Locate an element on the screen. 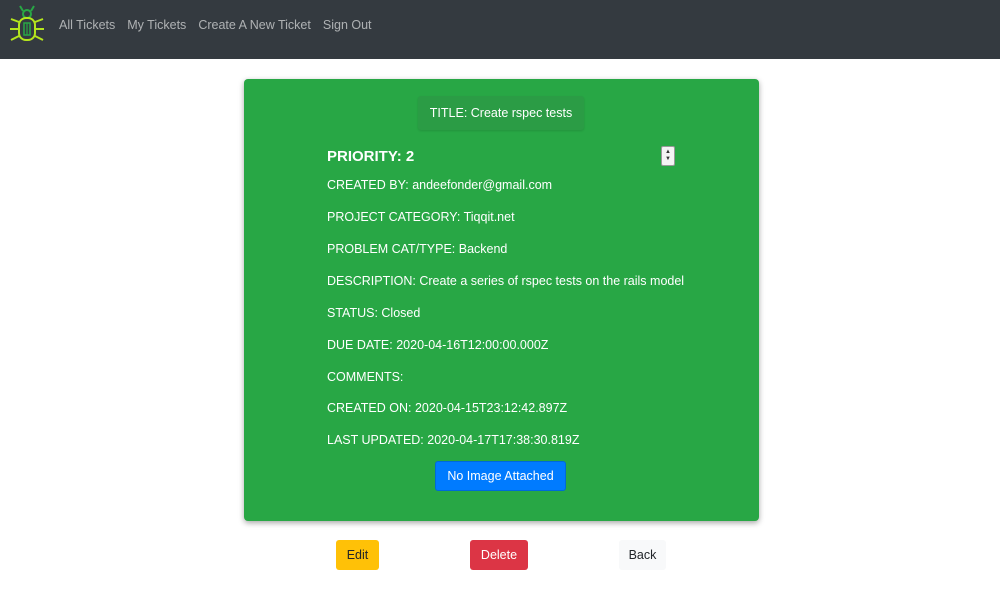 This screenshot has height=612, width=1000. nav-create-ticket: Create A New Ticket is located at coordinates (254, 25).